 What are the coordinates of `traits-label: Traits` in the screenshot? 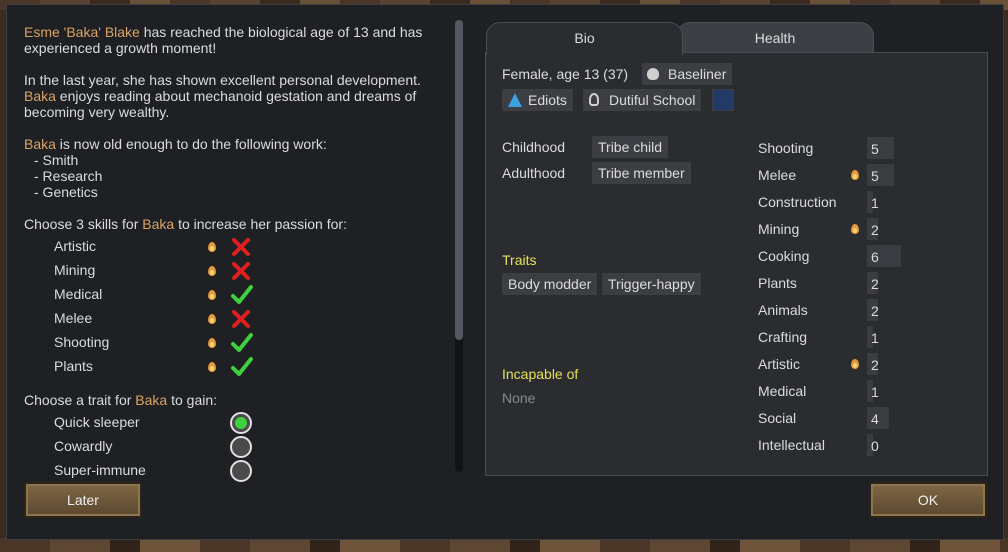 It's located at (519, 260).